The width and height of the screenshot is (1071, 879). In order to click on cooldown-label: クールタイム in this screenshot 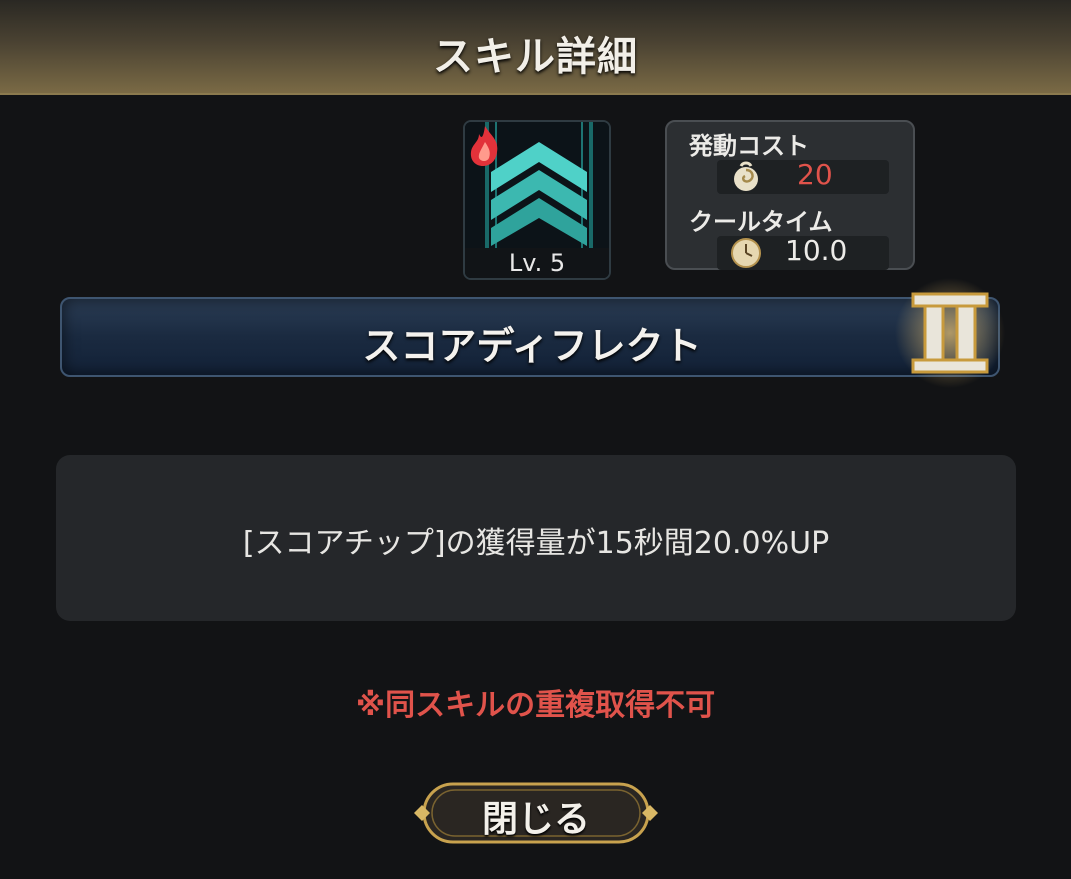, I will do `click(761, 222)`.